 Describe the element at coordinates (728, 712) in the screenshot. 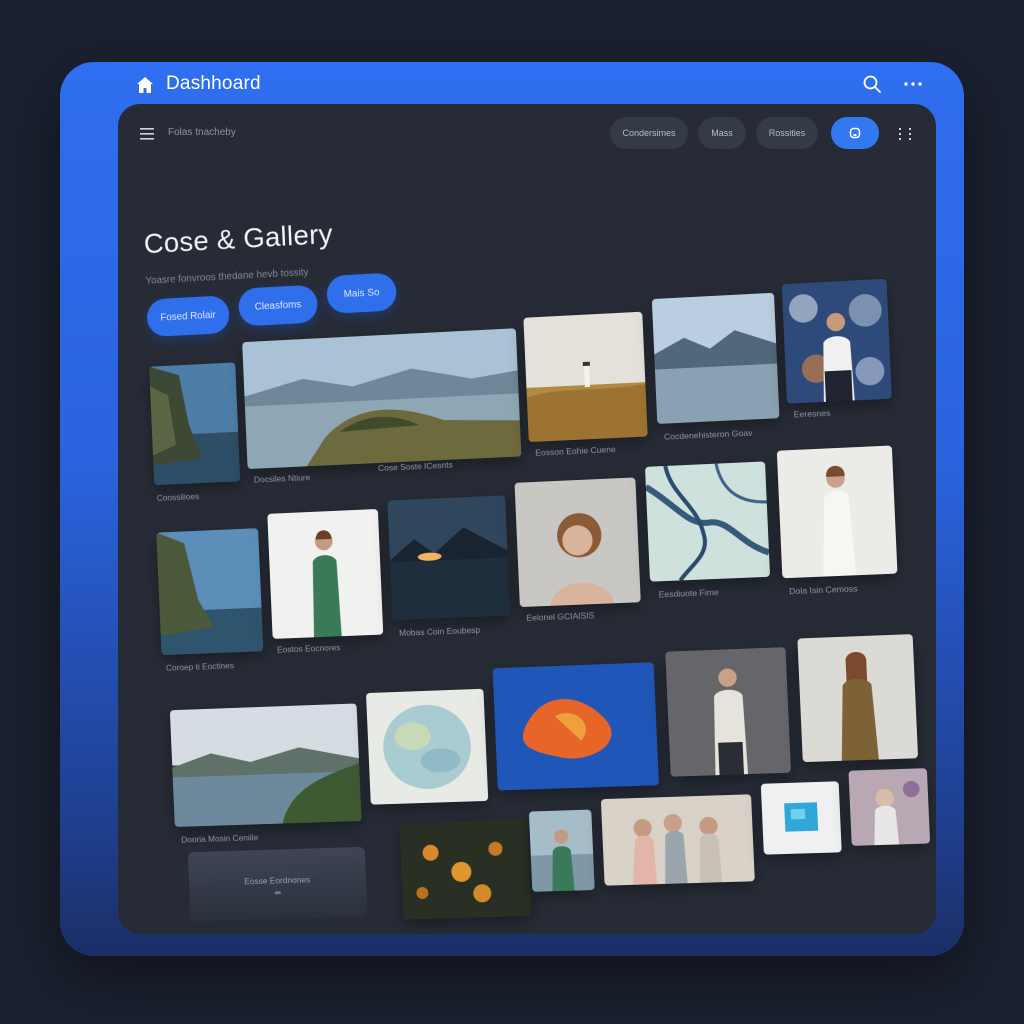

I see `gallery-image-woman-blouse` at that location.